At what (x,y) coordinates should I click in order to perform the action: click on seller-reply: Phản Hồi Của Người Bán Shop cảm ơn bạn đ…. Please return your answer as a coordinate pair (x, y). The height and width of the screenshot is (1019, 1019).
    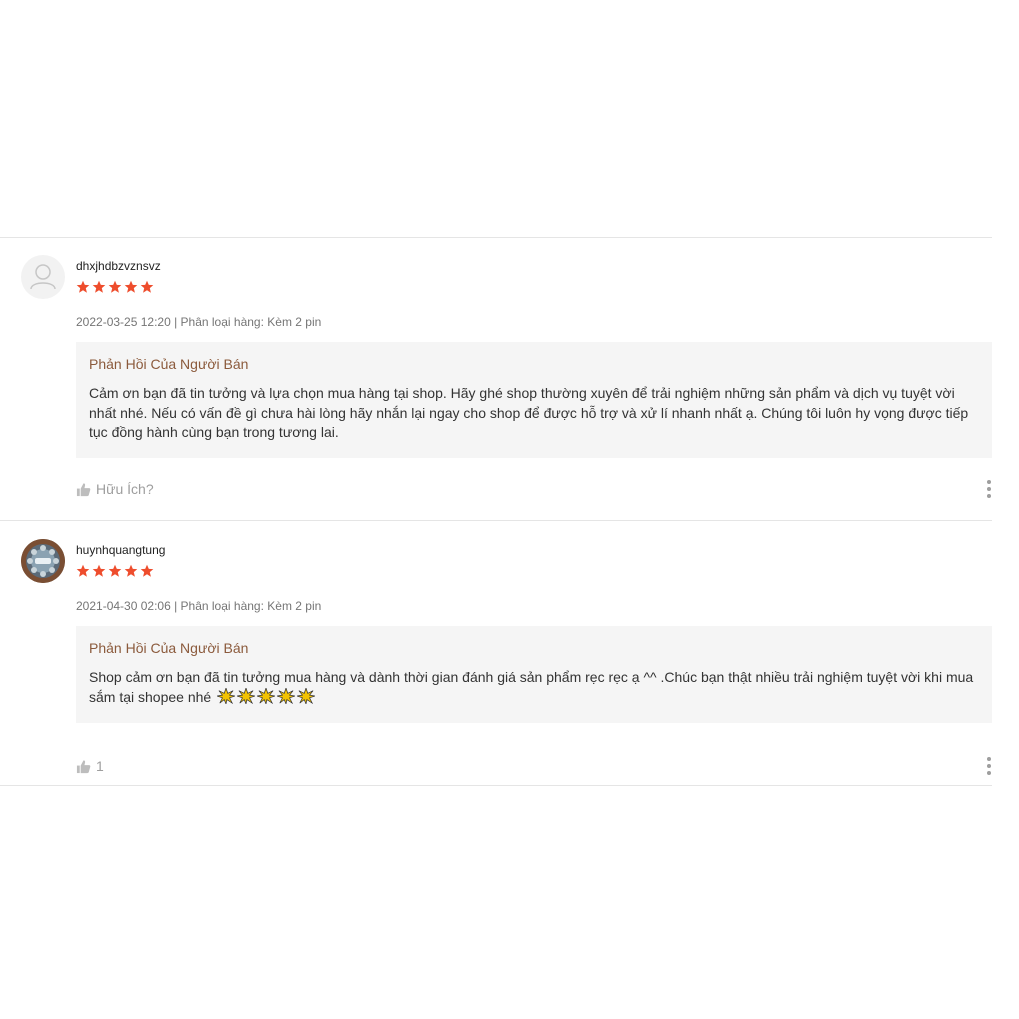
    Looking at the image, I should click on (534, 674).